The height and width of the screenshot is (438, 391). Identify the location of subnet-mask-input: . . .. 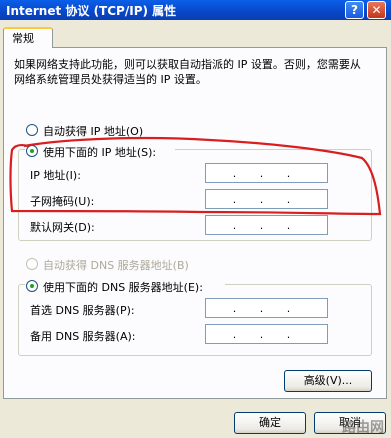
(266, 199).